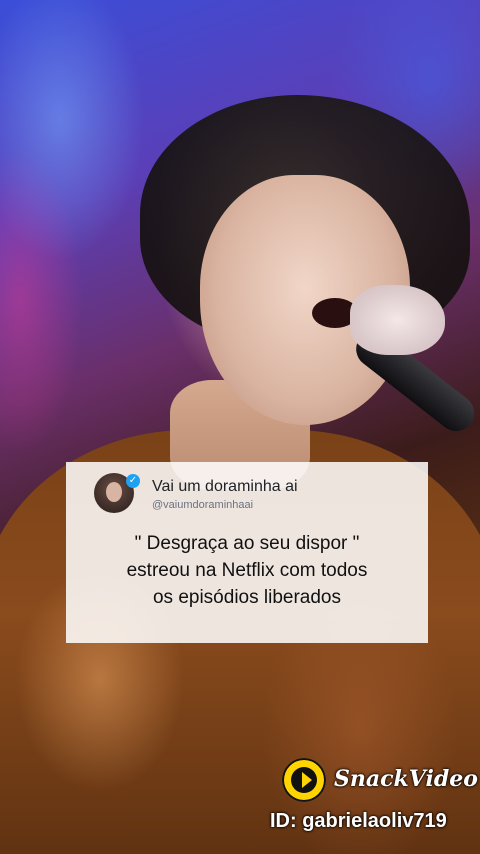 The width and height of the screenshot is (480, 854). I want to click on tweet-text-line: estreou na Netflix com todos, so click(247, 570).